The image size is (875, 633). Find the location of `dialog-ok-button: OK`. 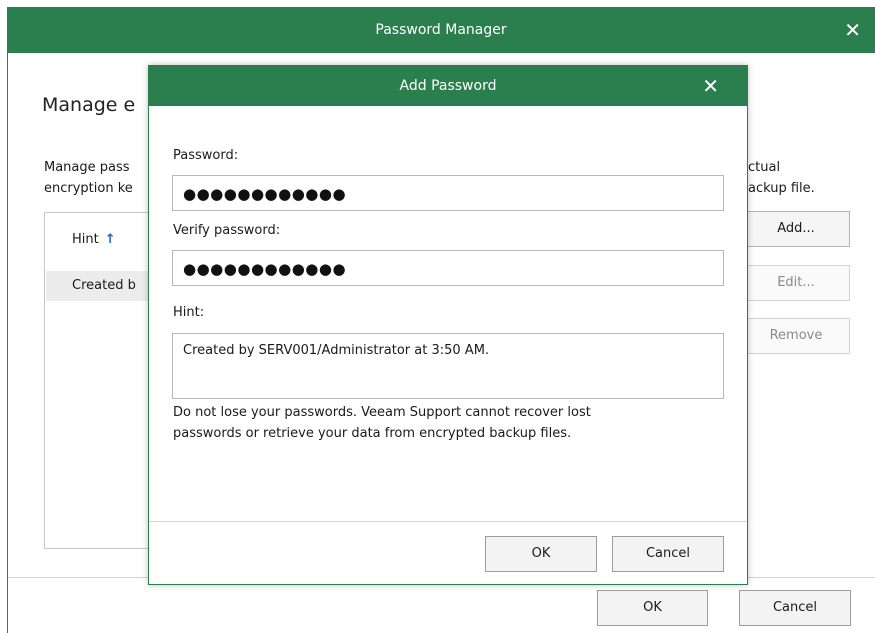

dialog-ok-button: OK is located at coordinates (541, 554).